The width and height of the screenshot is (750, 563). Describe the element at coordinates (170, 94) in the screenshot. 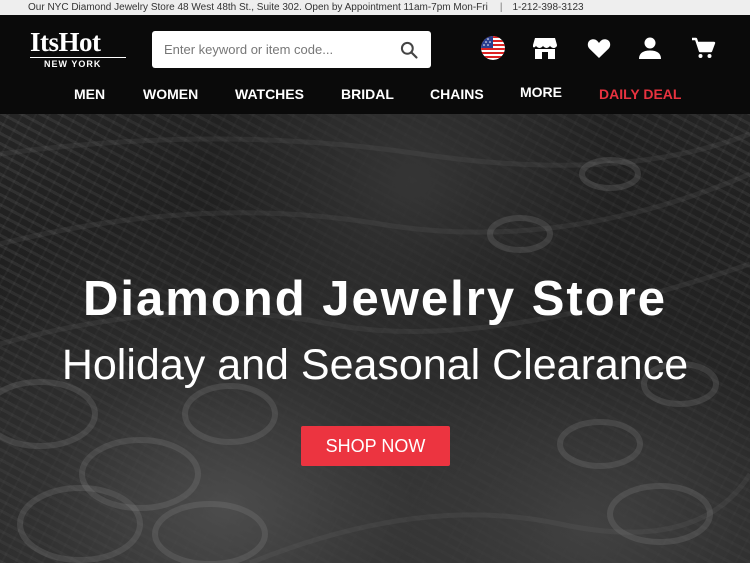

I see `nav-women: WOMEN` at that location.